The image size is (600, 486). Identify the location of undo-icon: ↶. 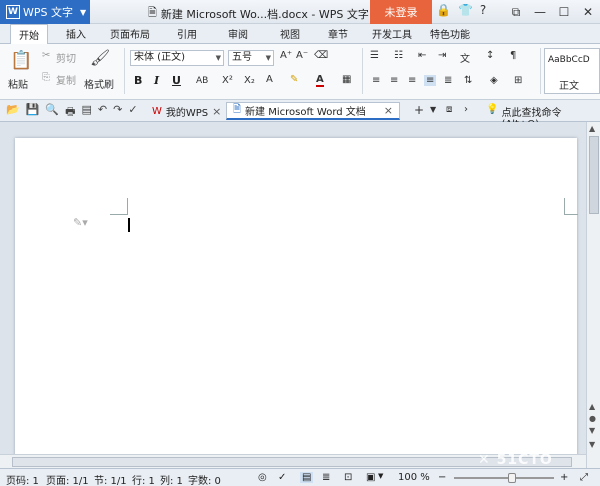
(102, 112).